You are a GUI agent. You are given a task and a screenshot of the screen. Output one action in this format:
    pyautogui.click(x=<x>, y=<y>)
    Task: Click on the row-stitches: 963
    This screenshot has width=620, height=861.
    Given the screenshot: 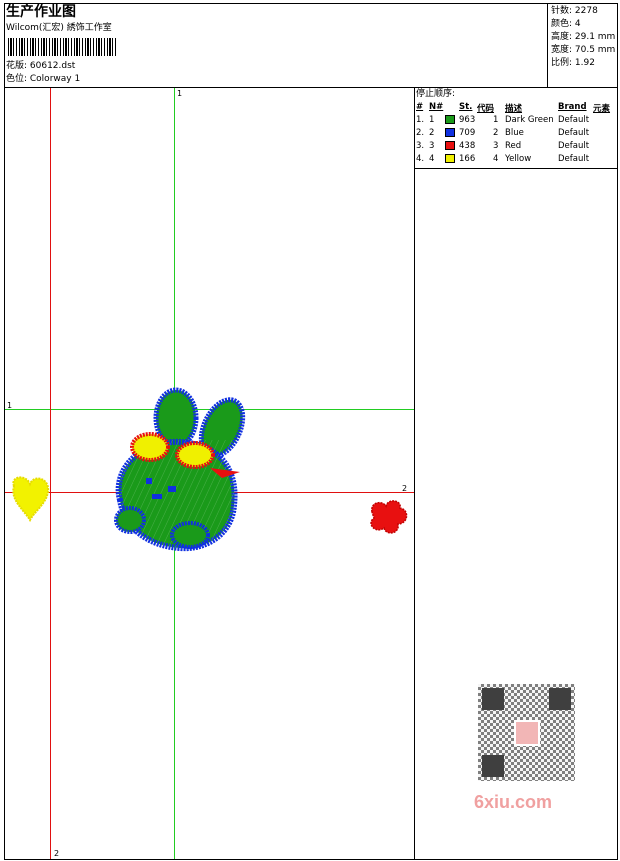 What is the action you would take?
    pyautogui.click(x=467, y=120)
    